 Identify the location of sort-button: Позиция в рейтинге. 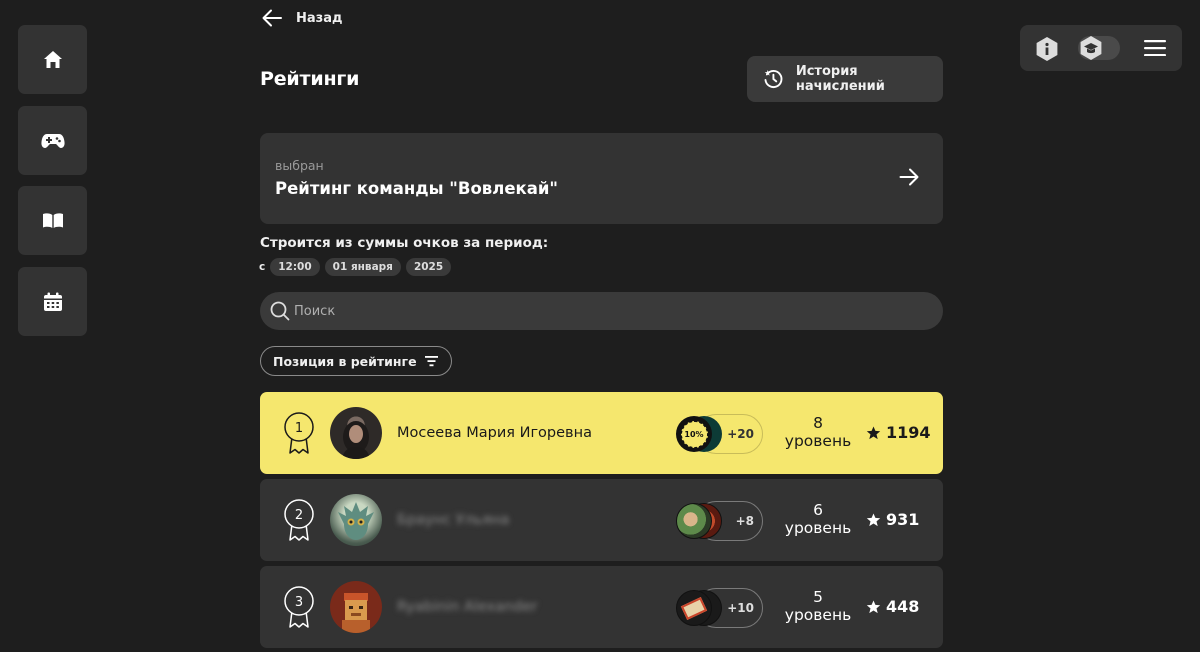
(356, 361).